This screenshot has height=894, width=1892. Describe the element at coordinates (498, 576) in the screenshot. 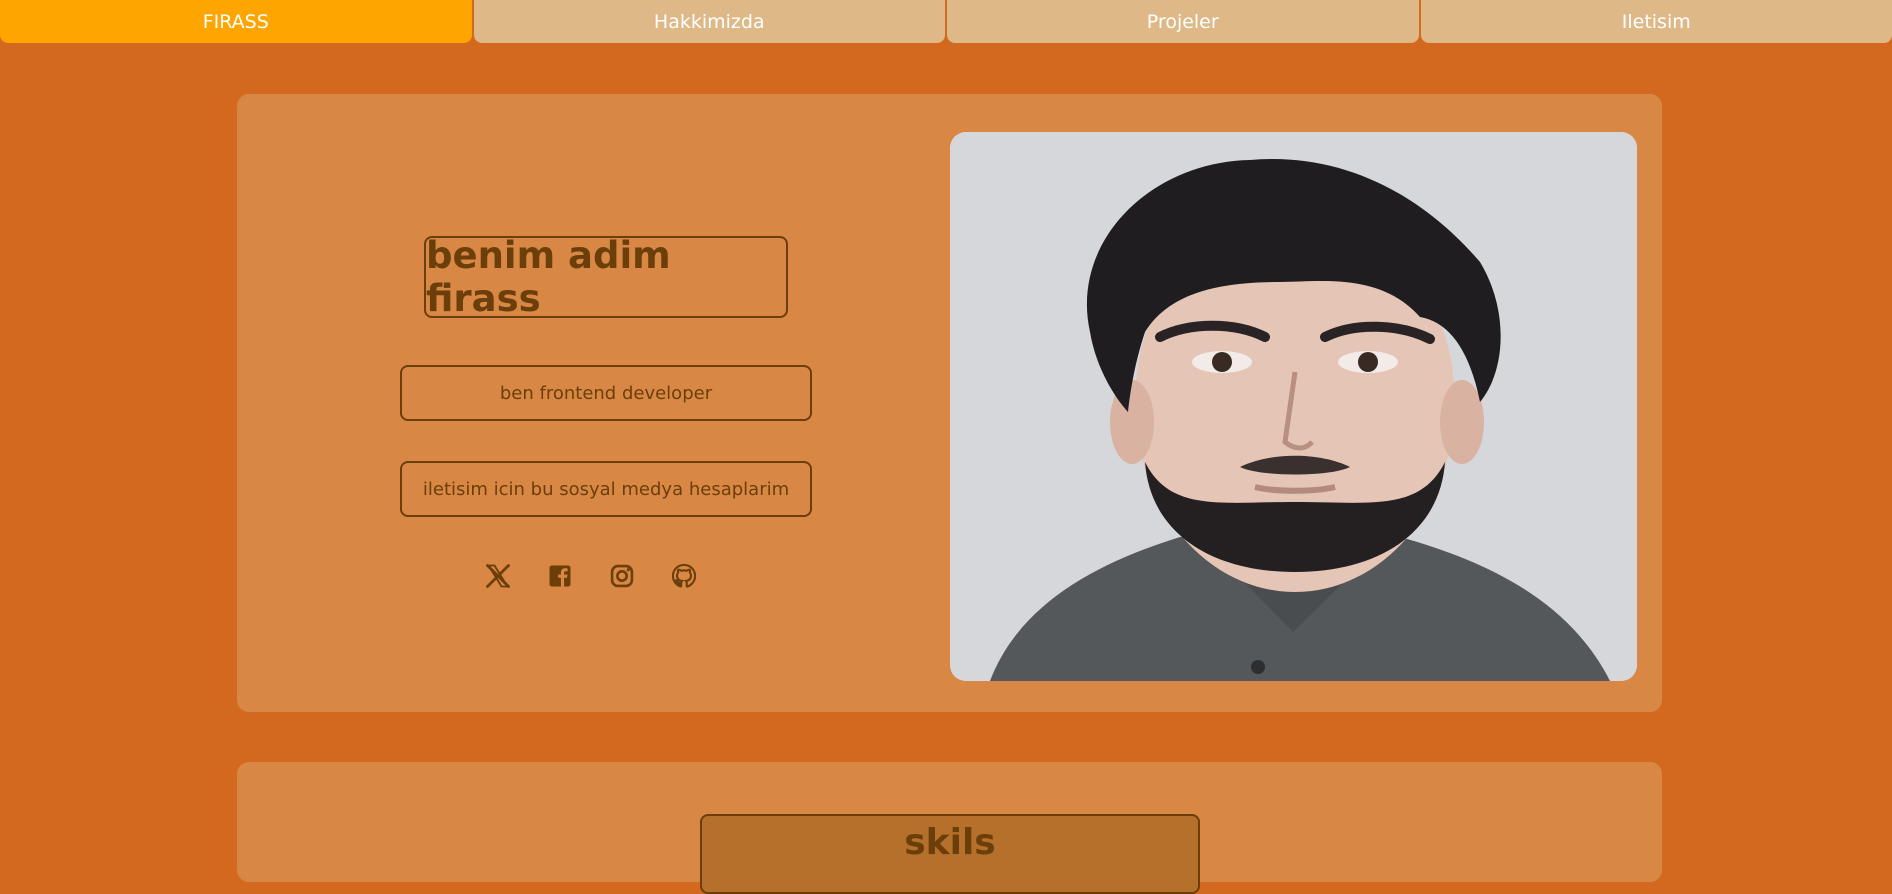

I see `x-twitter-icon` at that location.